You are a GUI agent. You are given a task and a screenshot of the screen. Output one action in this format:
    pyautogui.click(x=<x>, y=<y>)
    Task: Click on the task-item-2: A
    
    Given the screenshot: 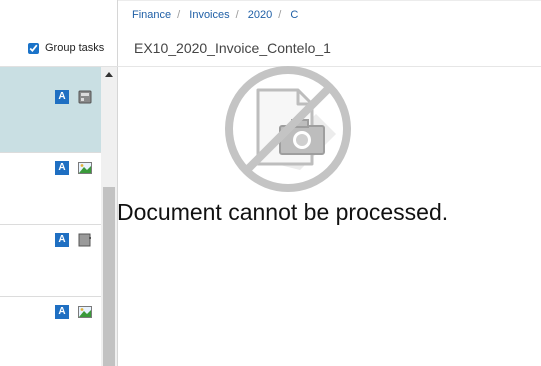 What is the action you would take?
    pyautogui.click(x=50, y=189)
    